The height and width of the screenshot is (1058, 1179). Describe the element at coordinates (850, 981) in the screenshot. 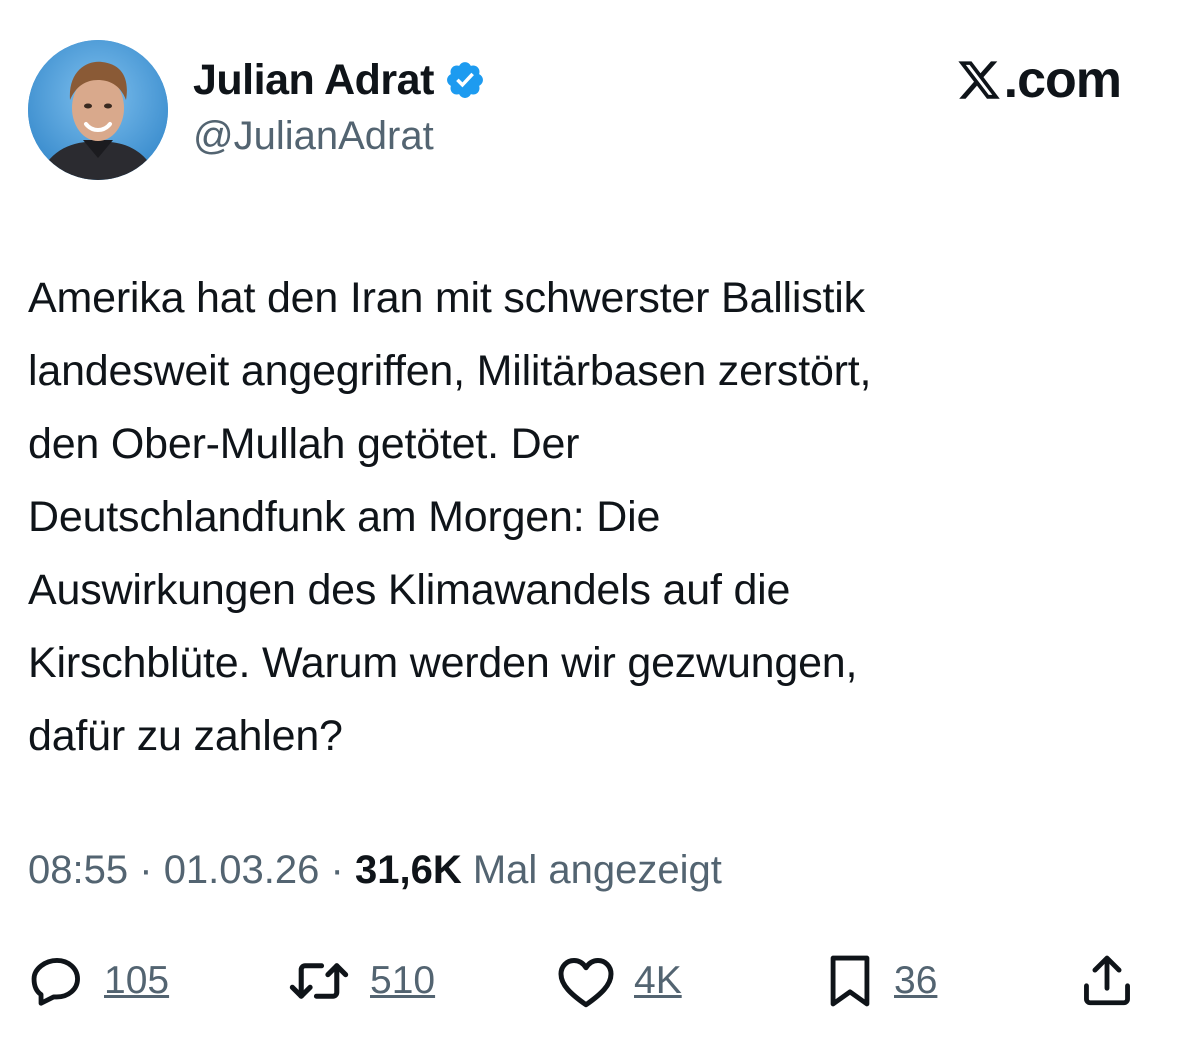

I see `bookmark-icon` at that location.